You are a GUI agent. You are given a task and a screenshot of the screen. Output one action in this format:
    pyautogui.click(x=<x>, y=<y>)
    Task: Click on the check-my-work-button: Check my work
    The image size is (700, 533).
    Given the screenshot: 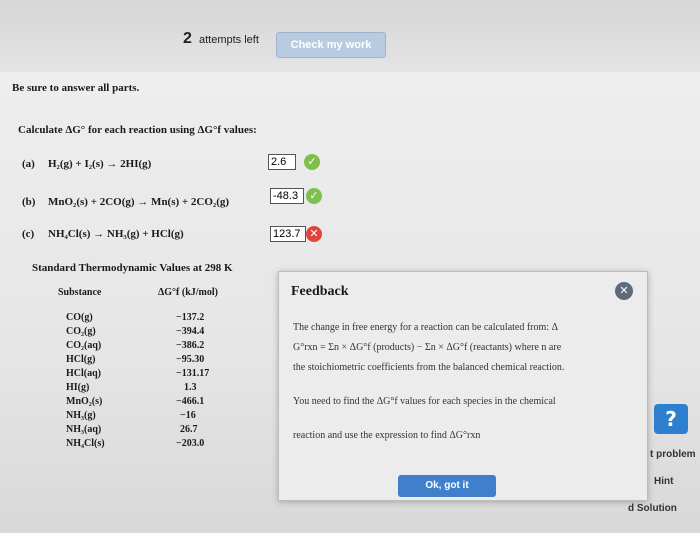 What is the action you would take?
    pyautogui.click(x=331, y=45)
    